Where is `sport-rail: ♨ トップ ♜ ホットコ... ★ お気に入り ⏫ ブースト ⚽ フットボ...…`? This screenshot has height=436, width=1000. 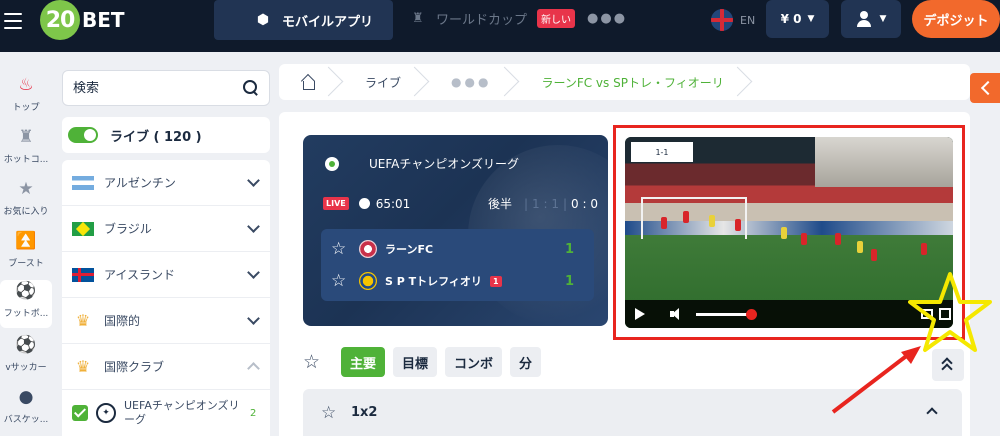 sport-rail: ♨ トップ ♜ ホットコ... ★ お気に入り ⏫ ブースト ⚽ フットボ...… is located at coordinates (26, 253).